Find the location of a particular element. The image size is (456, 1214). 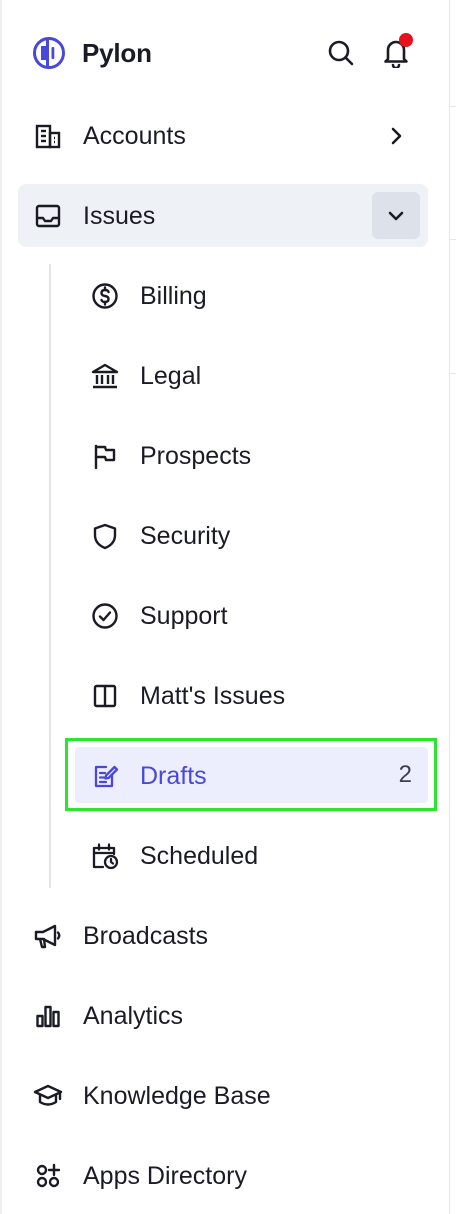

nav-item-label: Issues is located at coordinates (119, 216).